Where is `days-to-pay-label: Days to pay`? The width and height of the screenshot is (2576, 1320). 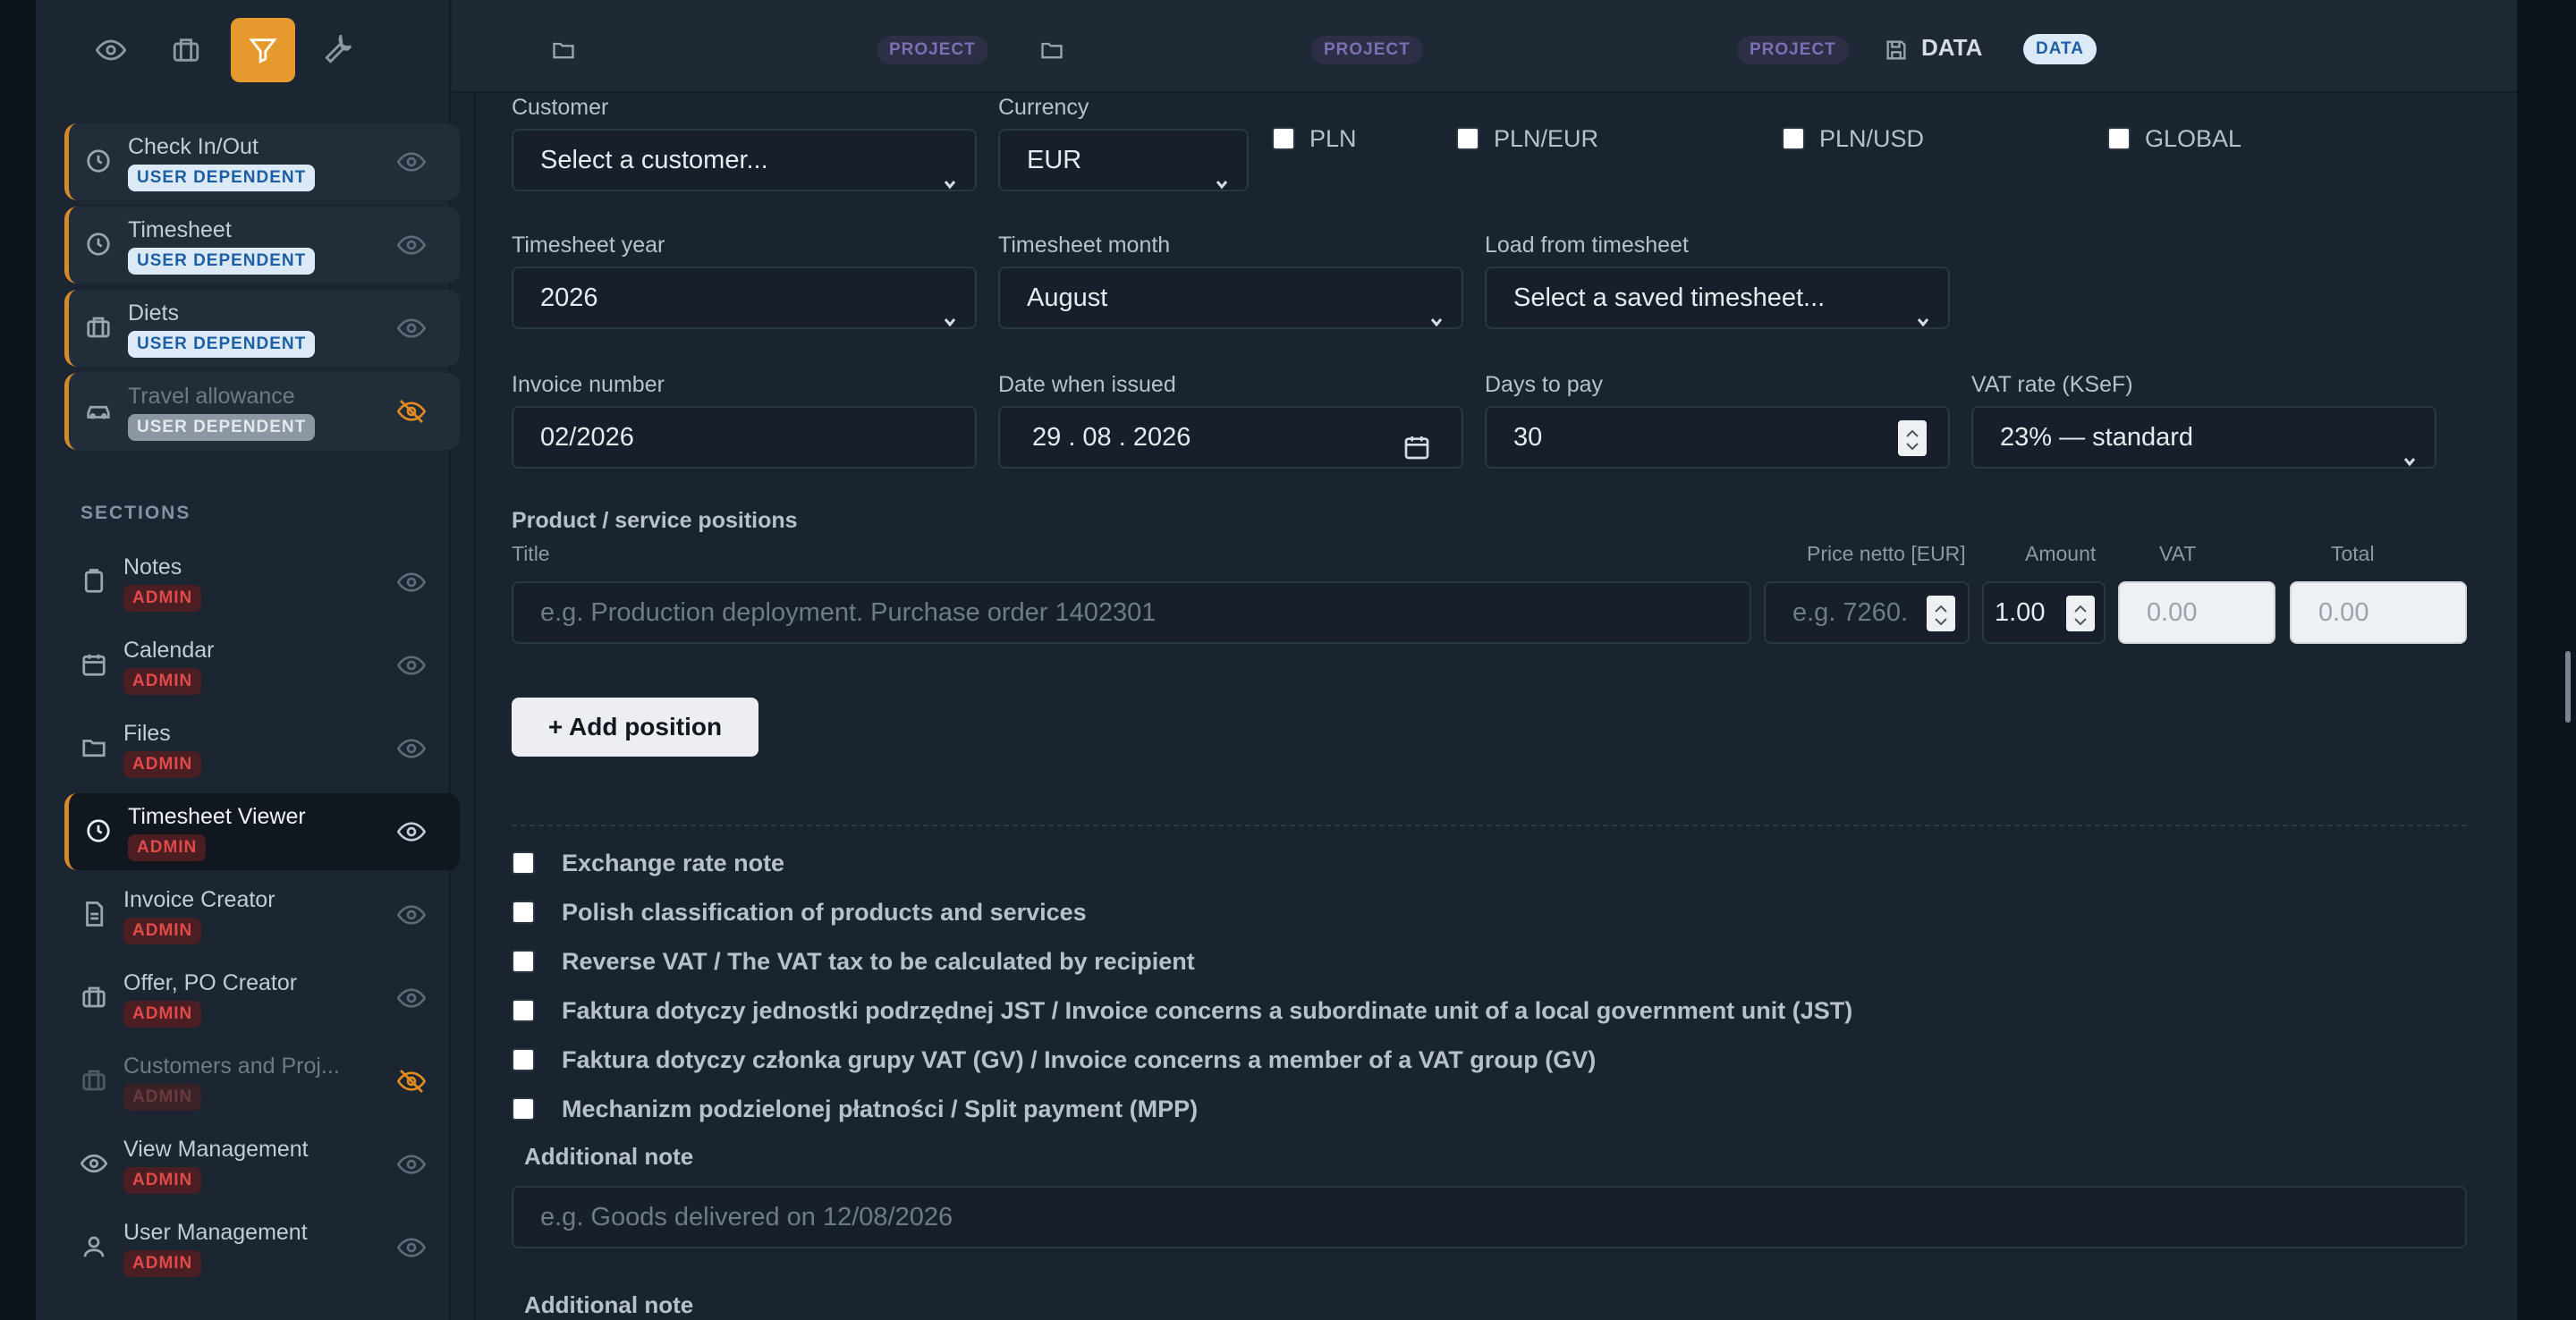
days-to-pay-label: Days to pay is located at coordinates (1544, 384).